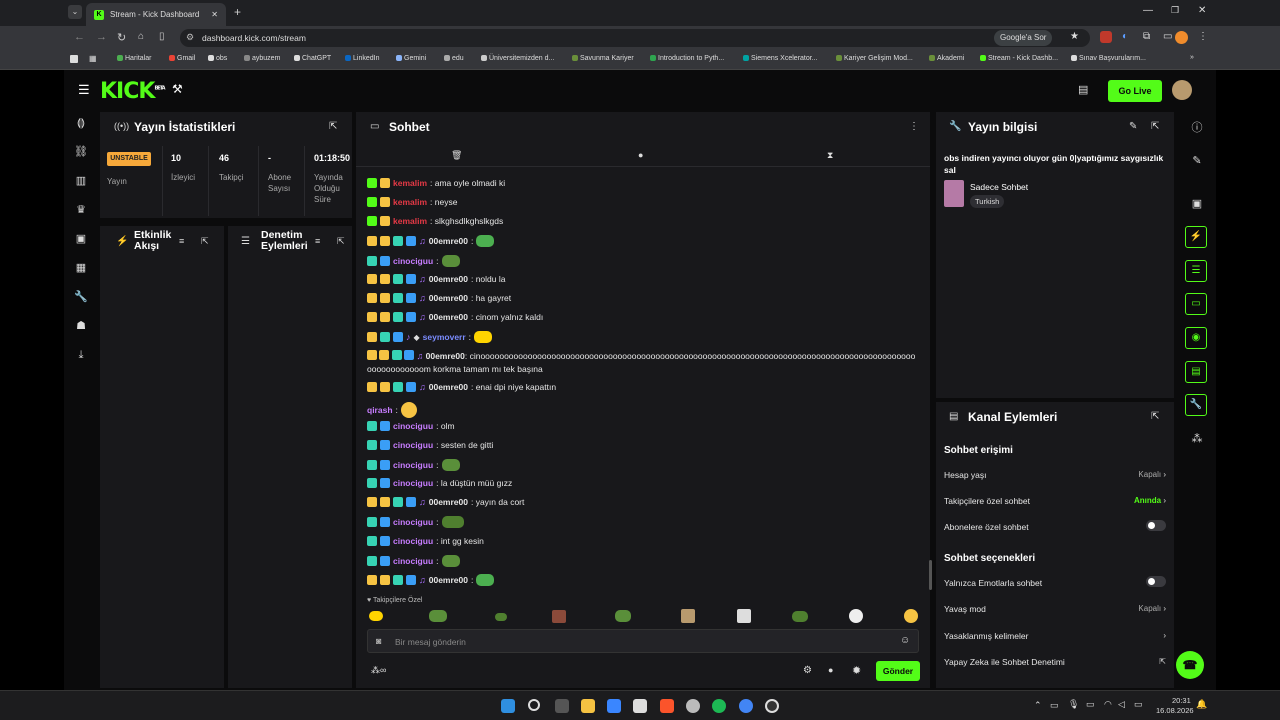 The image size is (1280, 720). I want to click on category-name: Sadece Sohbet, so click(999, 187).